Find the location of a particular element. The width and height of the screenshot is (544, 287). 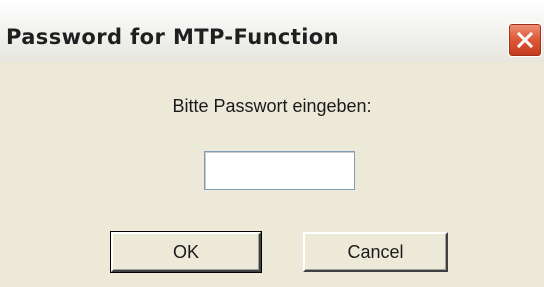

password-input is located at coordinates (279, 170).